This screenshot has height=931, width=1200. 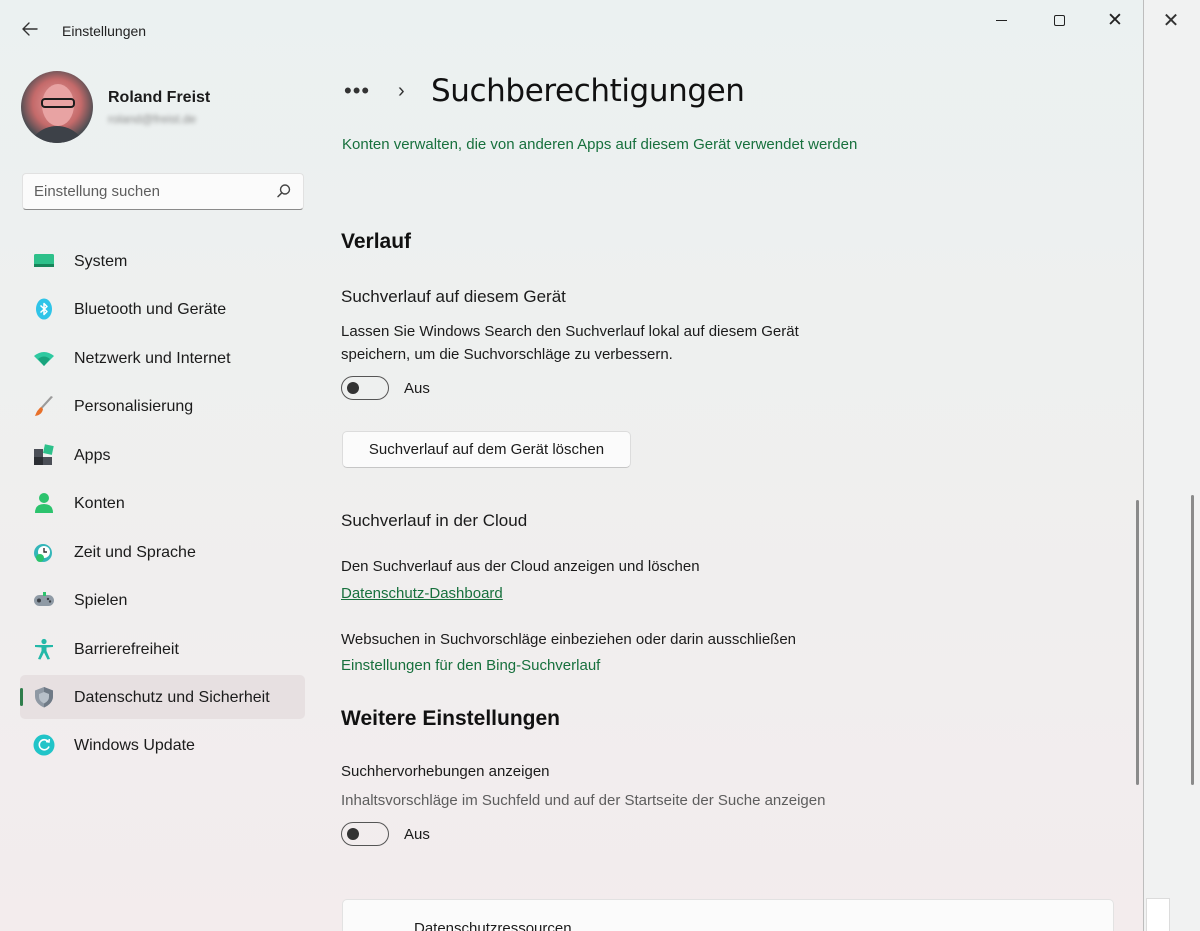 I want to click on background-window-scrollbar, so click(x=1192, y=640).